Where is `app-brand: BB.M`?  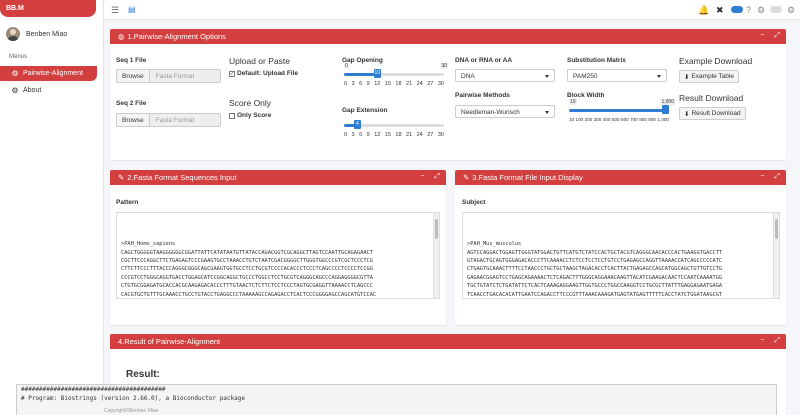 app-brand: BB.M is located at coordinates (48, 8).